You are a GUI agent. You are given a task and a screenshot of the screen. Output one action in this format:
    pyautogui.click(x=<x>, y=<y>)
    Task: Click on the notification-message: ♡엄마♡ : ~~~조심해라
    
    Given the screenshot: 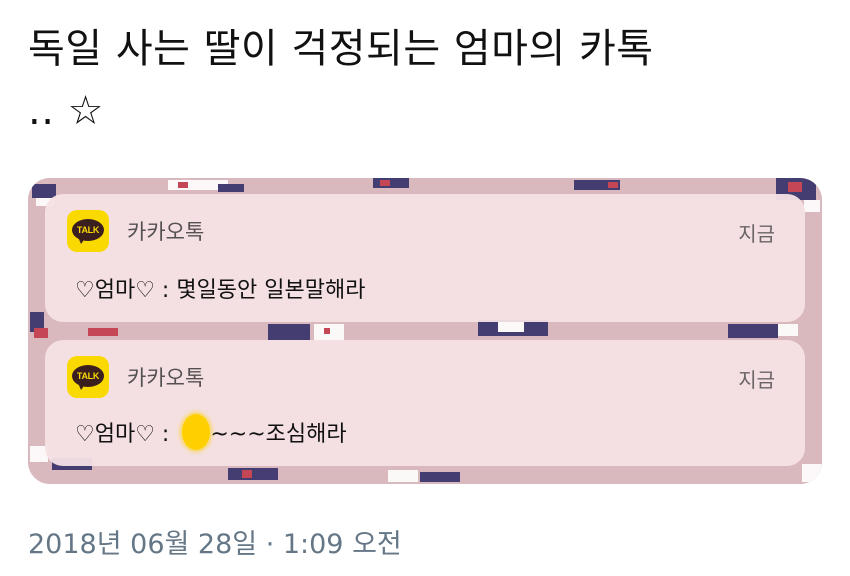 What is the action you would take?
    pyautogui.click(x=211, y=432)
    